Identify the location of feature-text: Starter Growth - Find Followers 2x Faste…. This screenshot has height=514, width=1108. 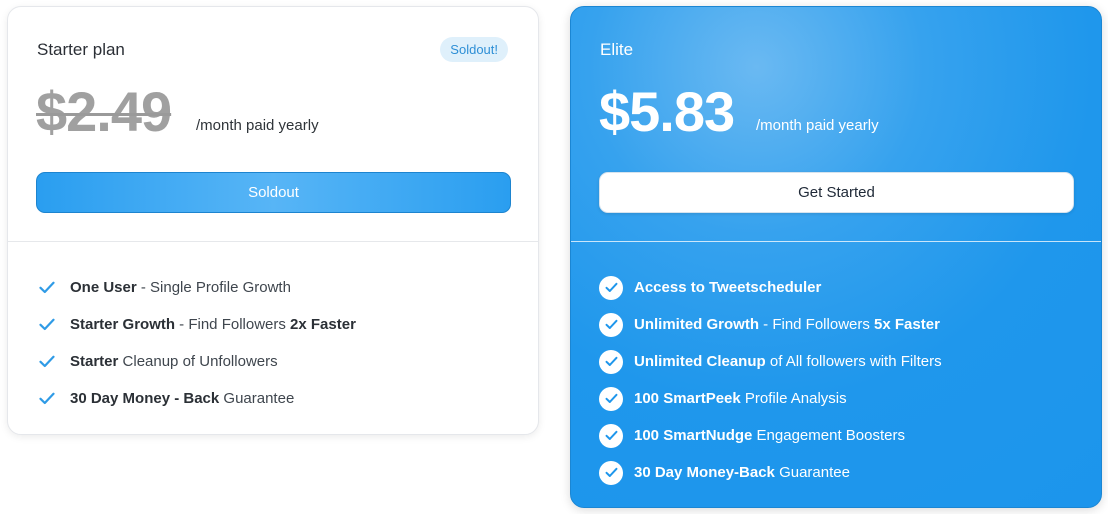
(213, 324).